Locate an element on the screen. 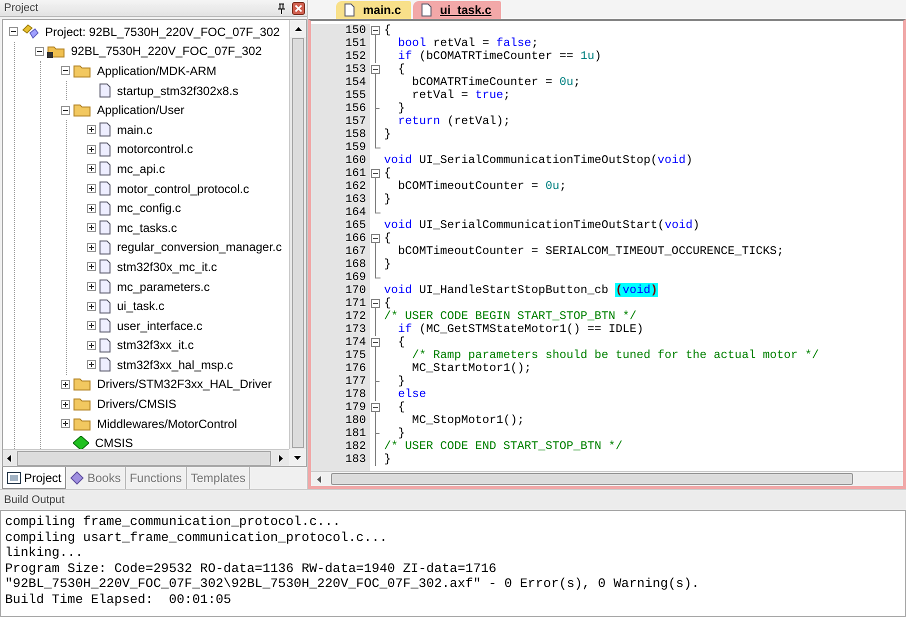  tree-item: CMSIS is located at coordinates (114, 442).